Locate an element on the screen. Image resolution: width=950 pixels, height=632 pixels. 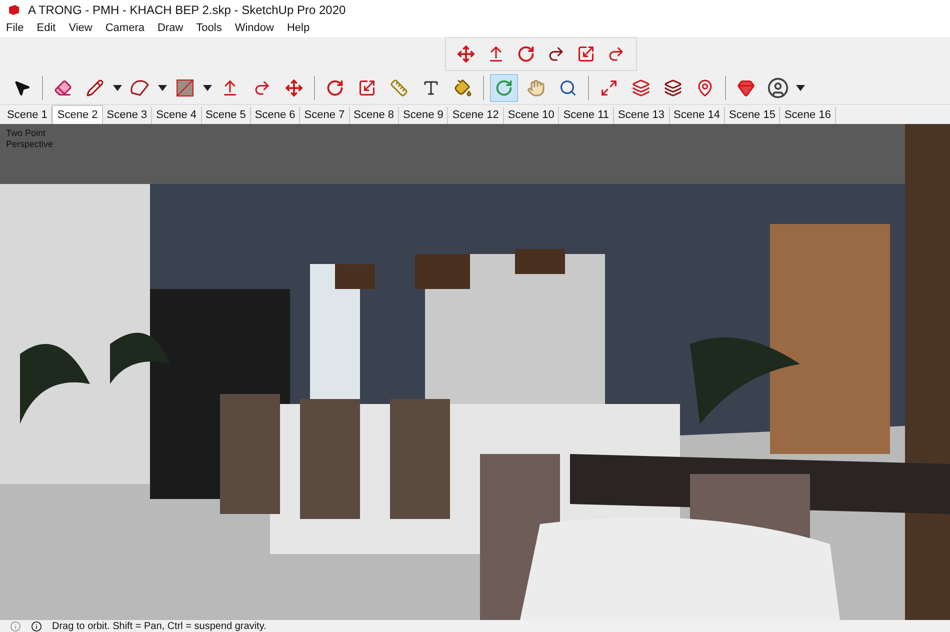
window-title: A TRONG - PMH - KHACH BEP 2.skp - SketchUp Pro 2020 is located at coordinates (187, 10).